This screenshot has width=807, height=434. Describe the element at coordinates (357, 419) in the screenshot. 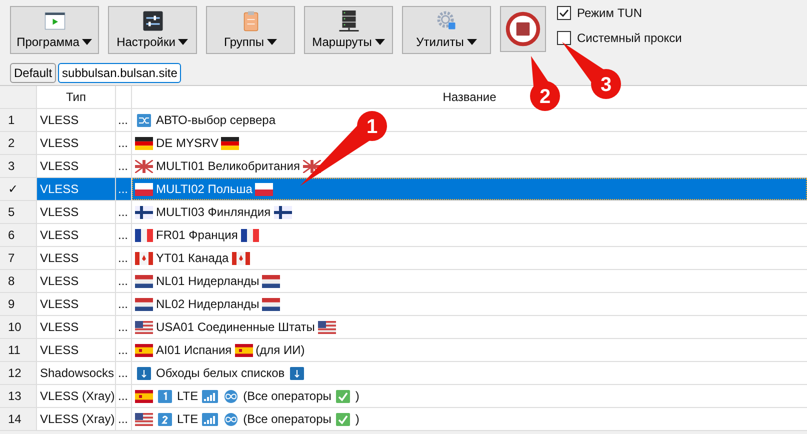

I see `server-name: )` at that location.